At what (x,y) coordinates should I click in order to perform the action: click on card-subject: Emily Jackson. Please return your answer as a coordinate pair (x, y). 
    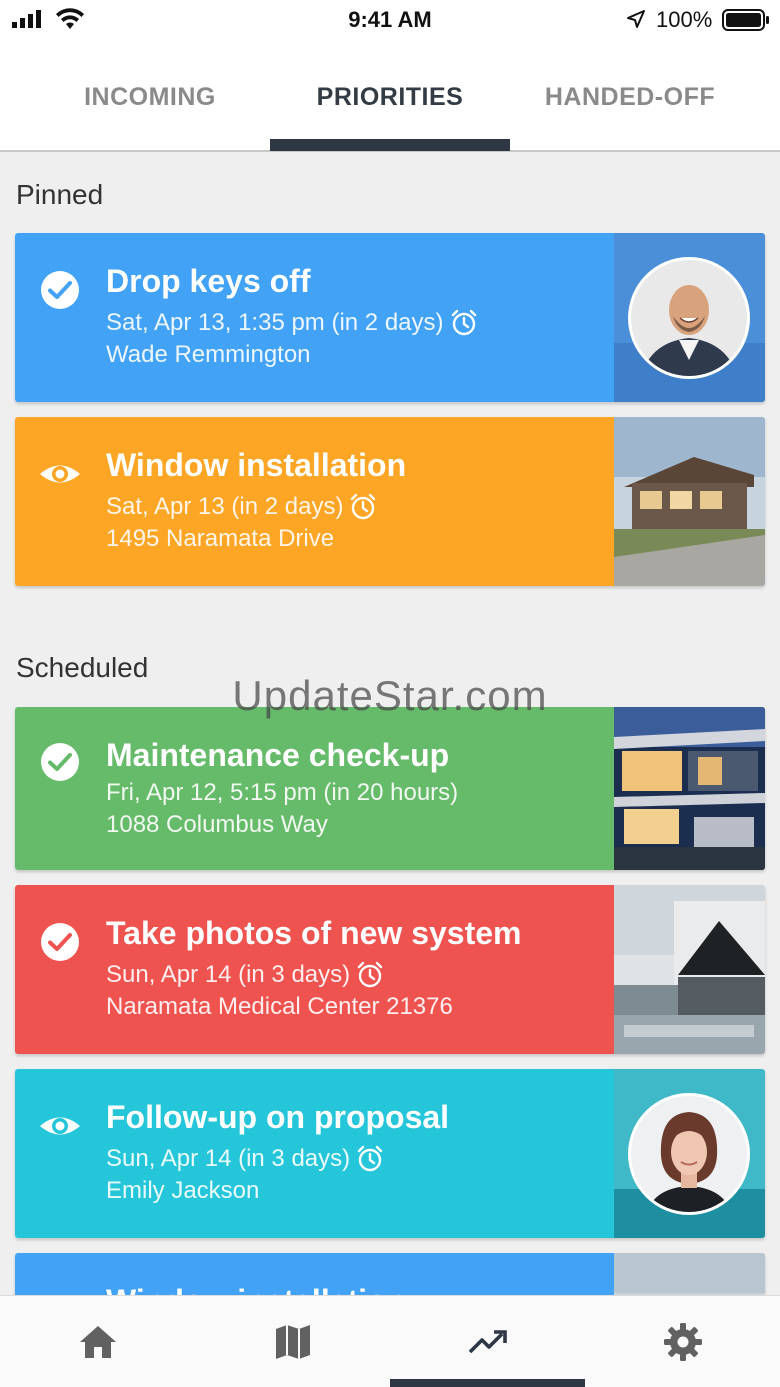
    Looking at the image, I should click on (183, 1190).